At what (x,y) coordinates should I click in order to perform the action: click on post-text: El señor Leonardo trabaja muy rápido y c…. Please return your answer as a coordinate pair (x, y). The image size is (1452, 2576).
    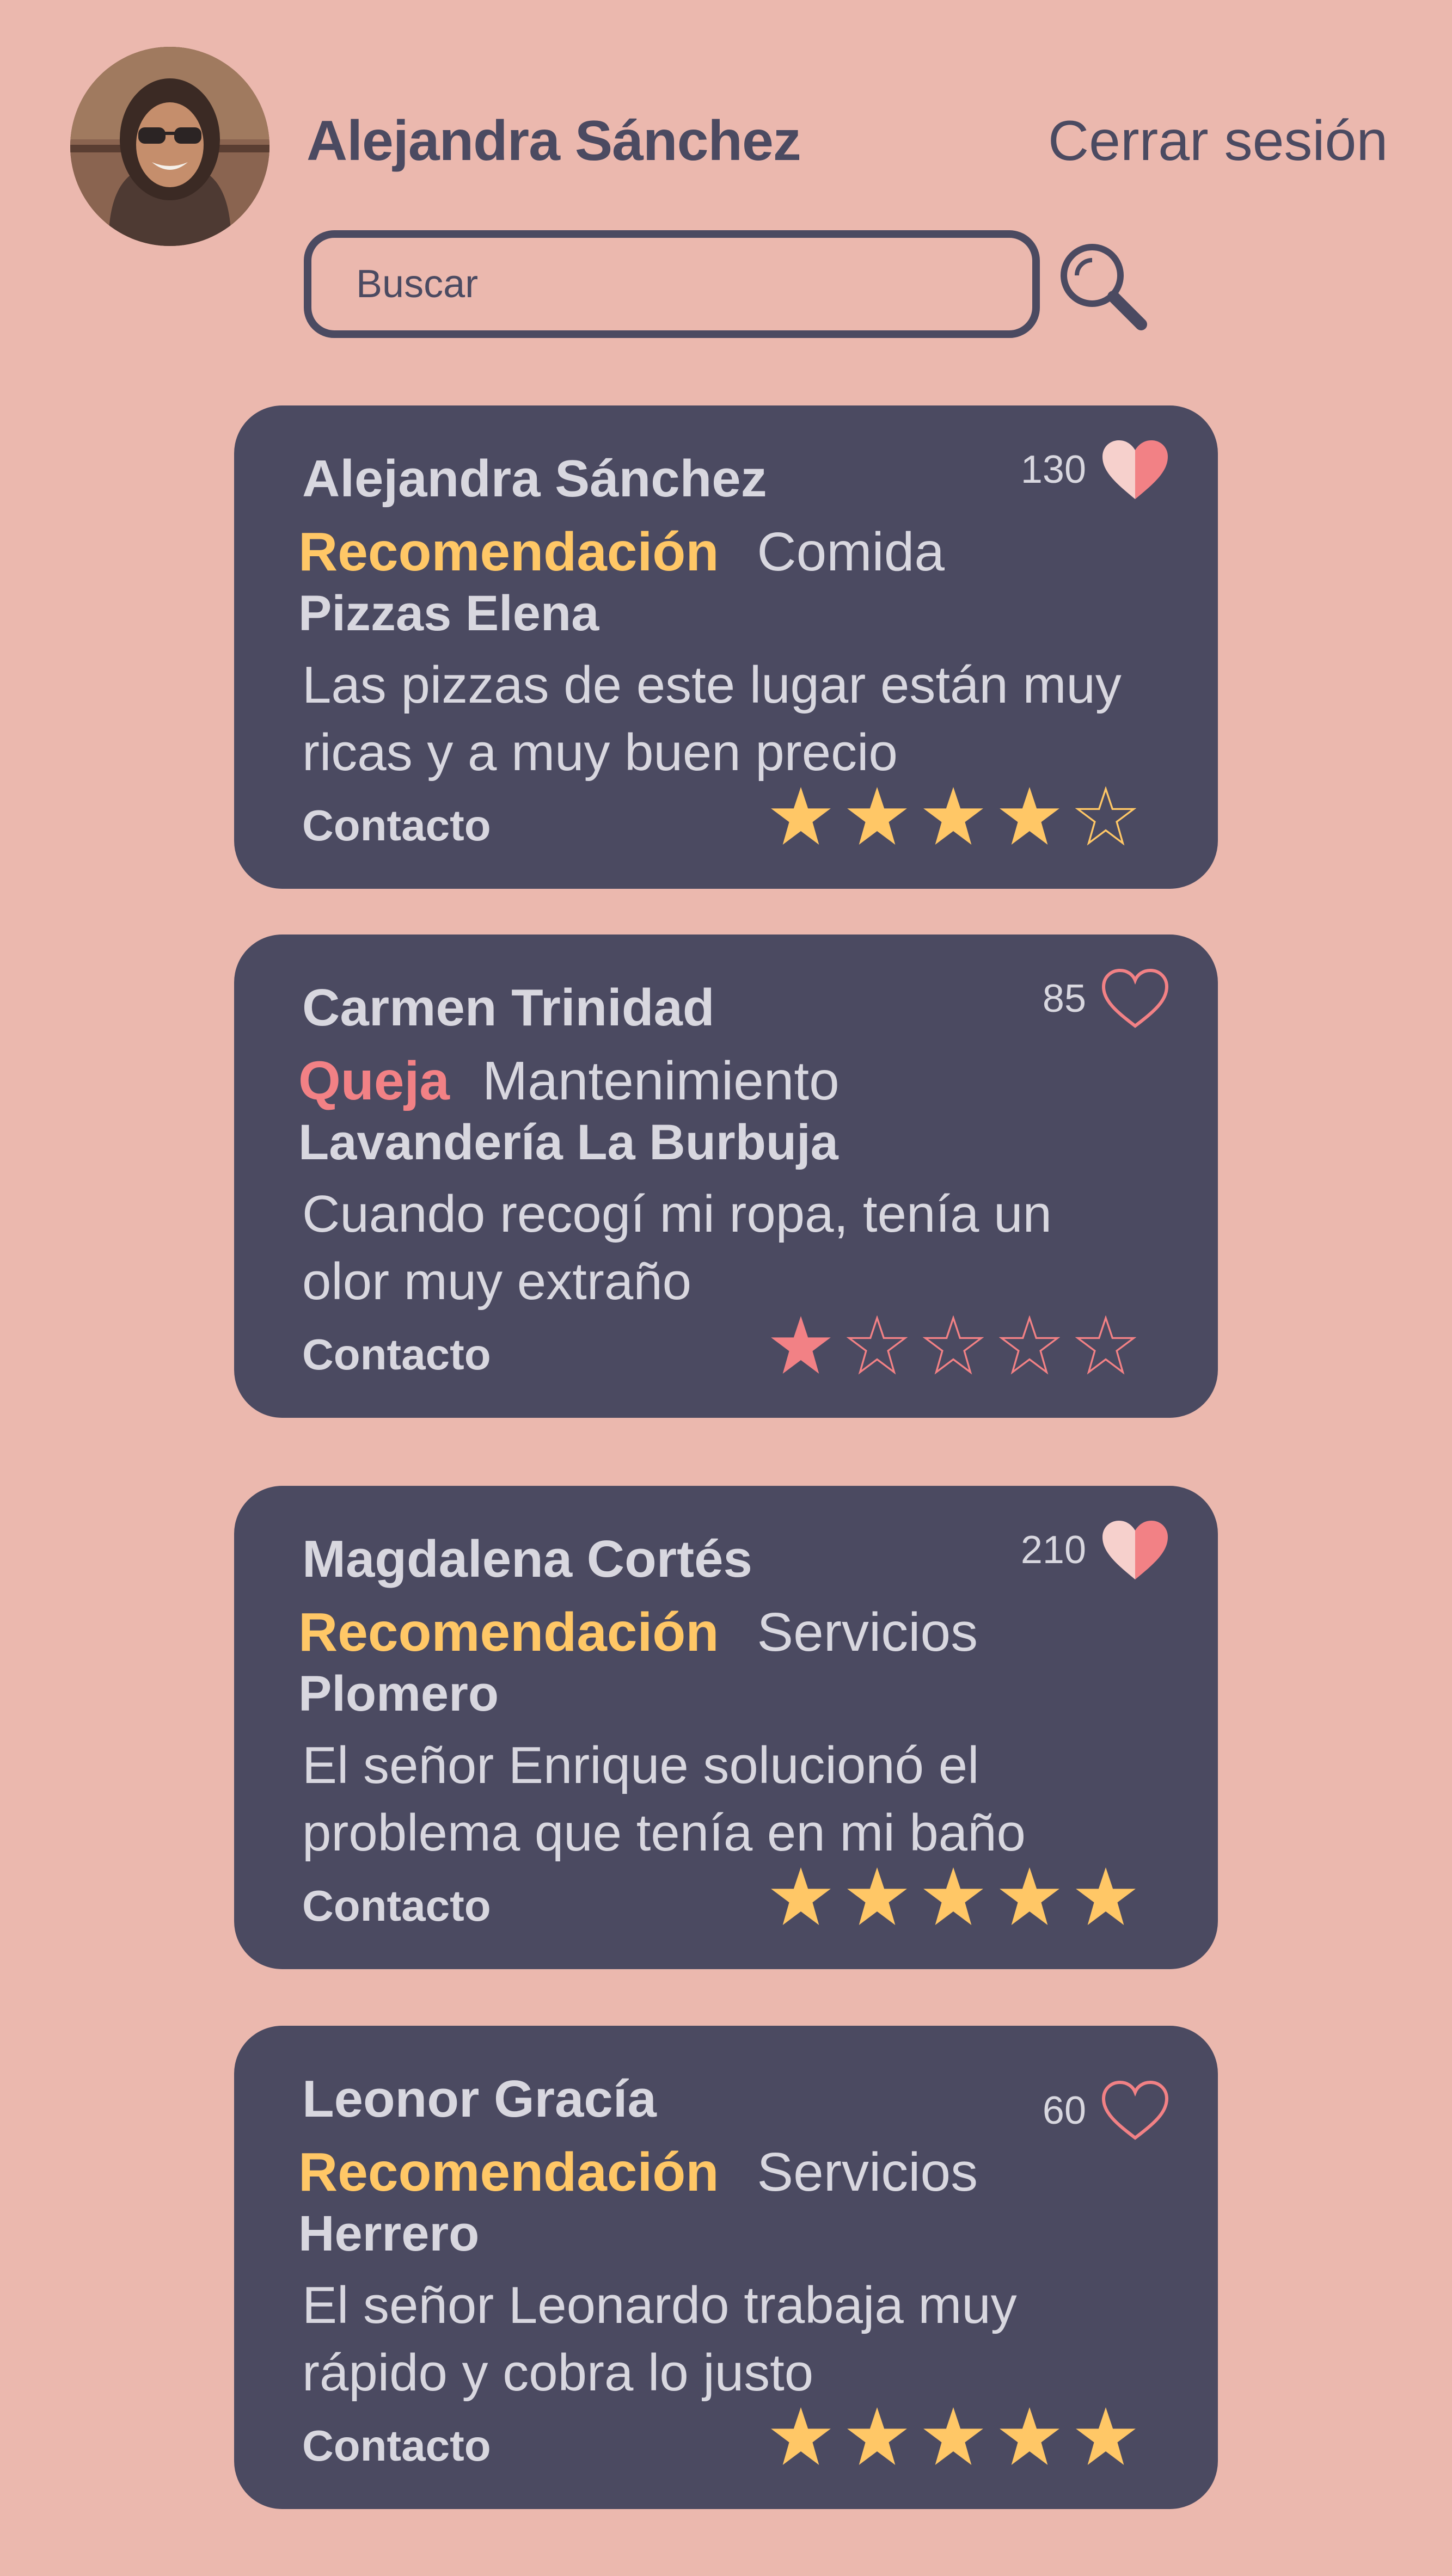
    Looking at the image, I should click on (659, 2339).